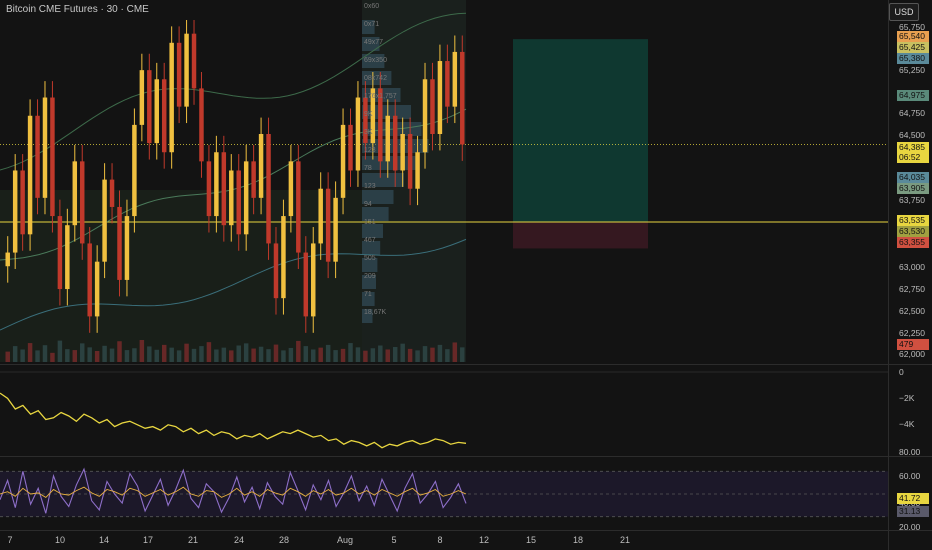 This screenshot has height=550, width=932. I want to click on long-position-stop-zone, so click(580, 235).